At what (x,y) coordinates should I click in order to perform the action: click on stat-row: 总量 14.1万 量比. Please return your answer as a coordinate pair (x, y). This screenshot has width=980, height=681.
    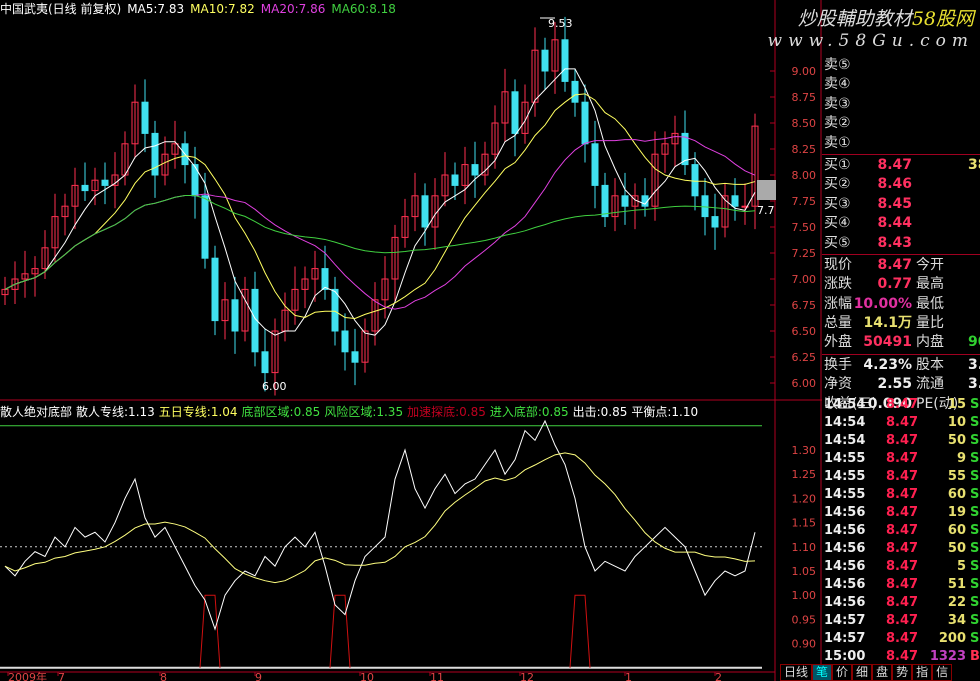
    Looking at the image, I should click on (901, 323).